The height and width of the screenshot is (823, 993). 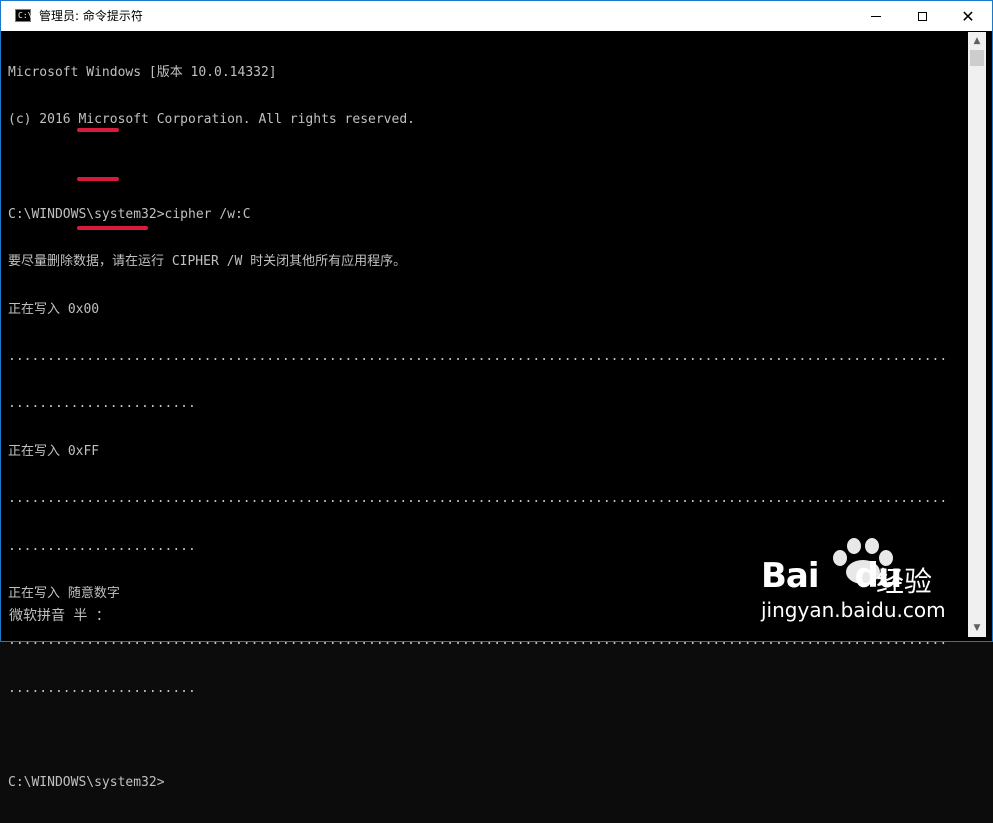 I want to click on title-bar: C:\ 管理员: 命令提示符 ✕, so click(x=496, y=16).